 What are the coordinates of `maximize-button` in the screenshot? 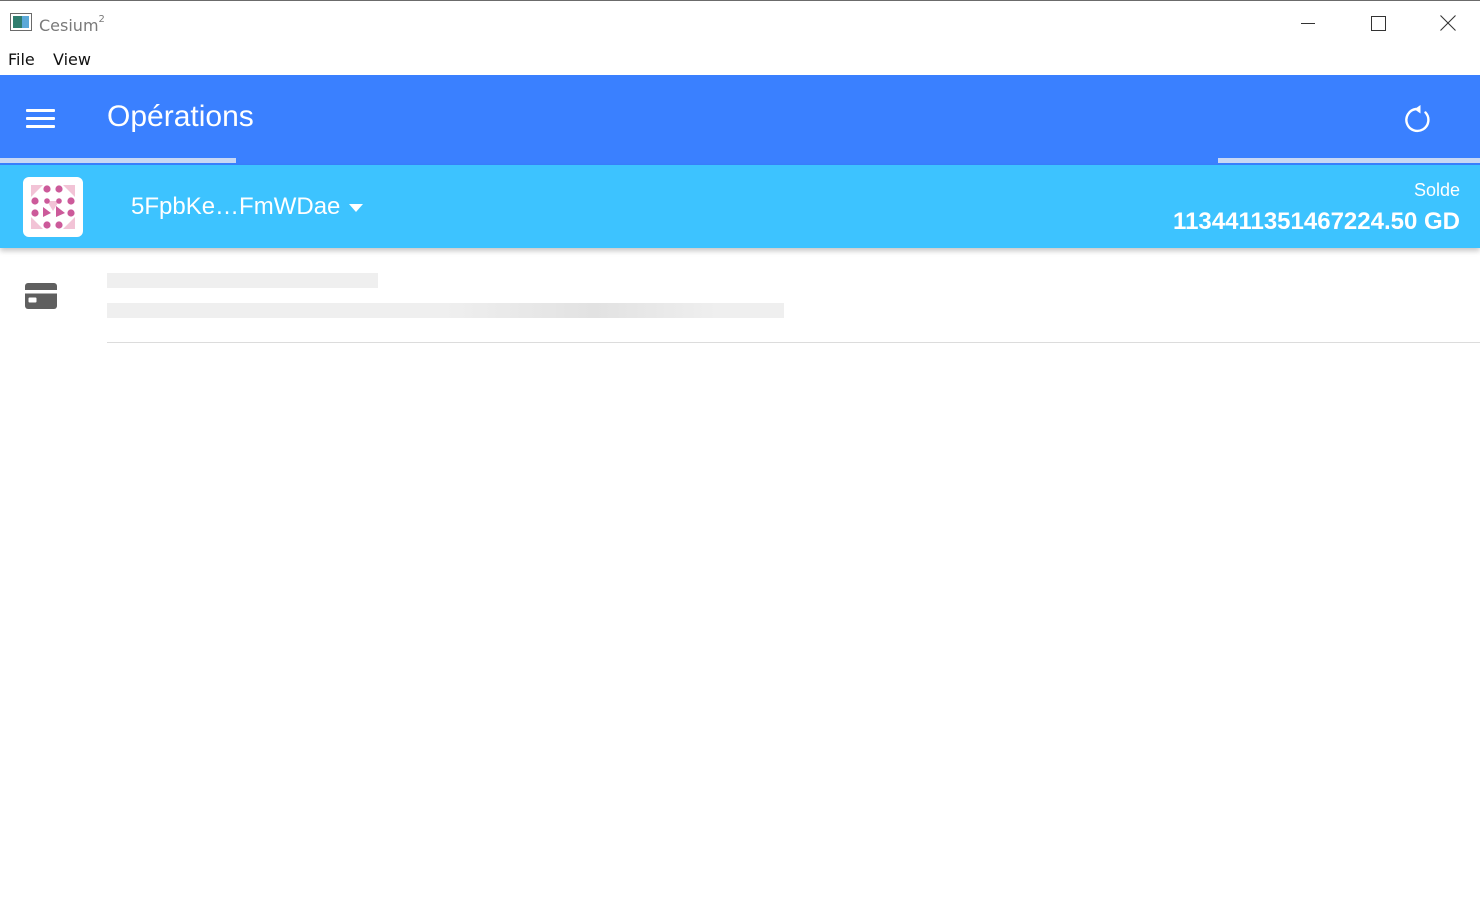 It's located at (1378, 23).